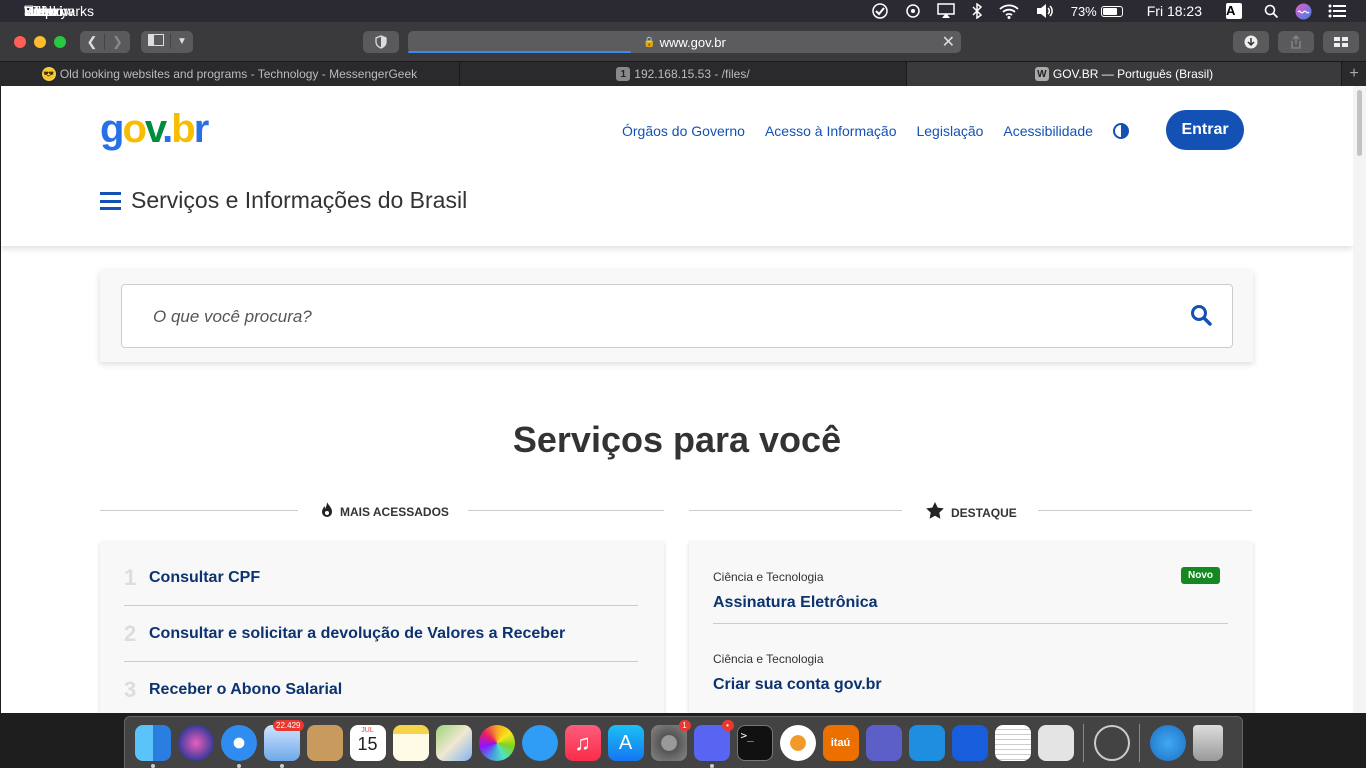  I want to click on url-text: www.gov.br, so click(692, 42).